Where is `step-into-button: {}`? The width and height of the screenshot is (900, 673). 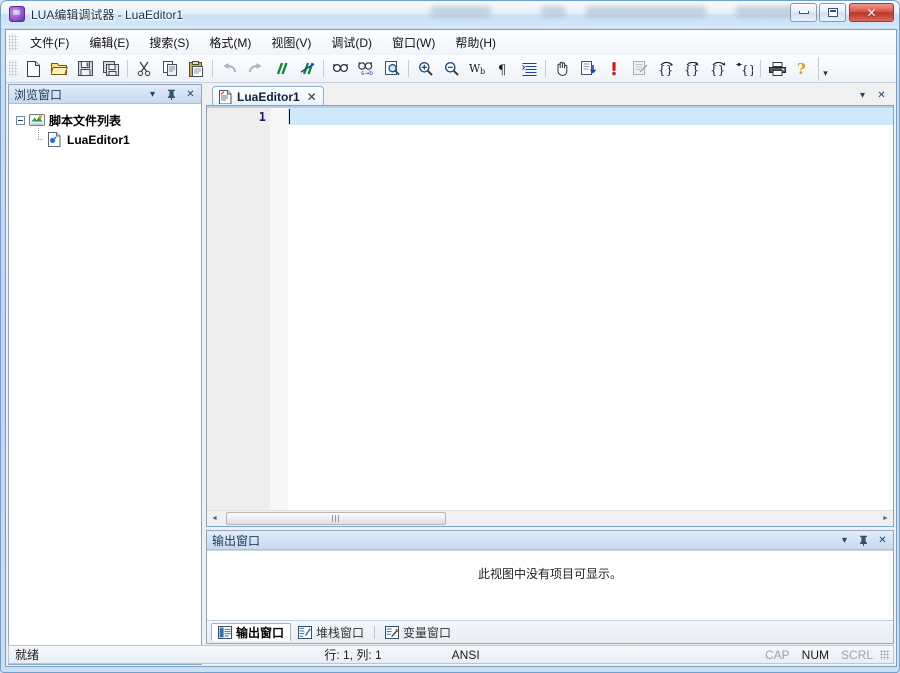 step-into-button: {} is located at coordinates (692, 69).